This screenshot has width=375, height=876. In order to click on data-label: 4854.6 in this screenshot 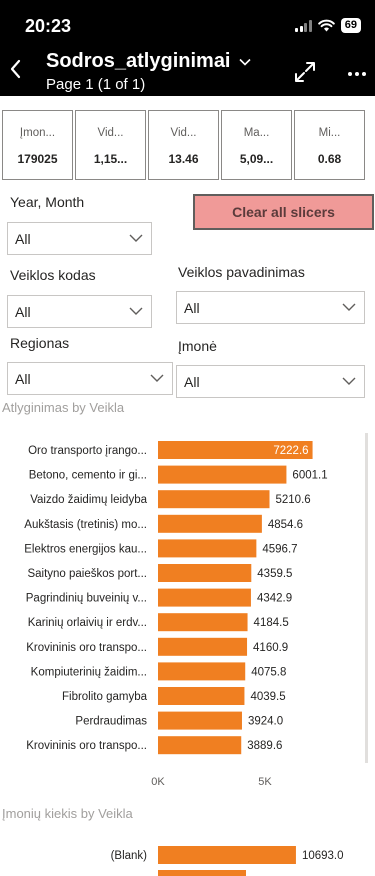, I will do `click(285, 525)`.